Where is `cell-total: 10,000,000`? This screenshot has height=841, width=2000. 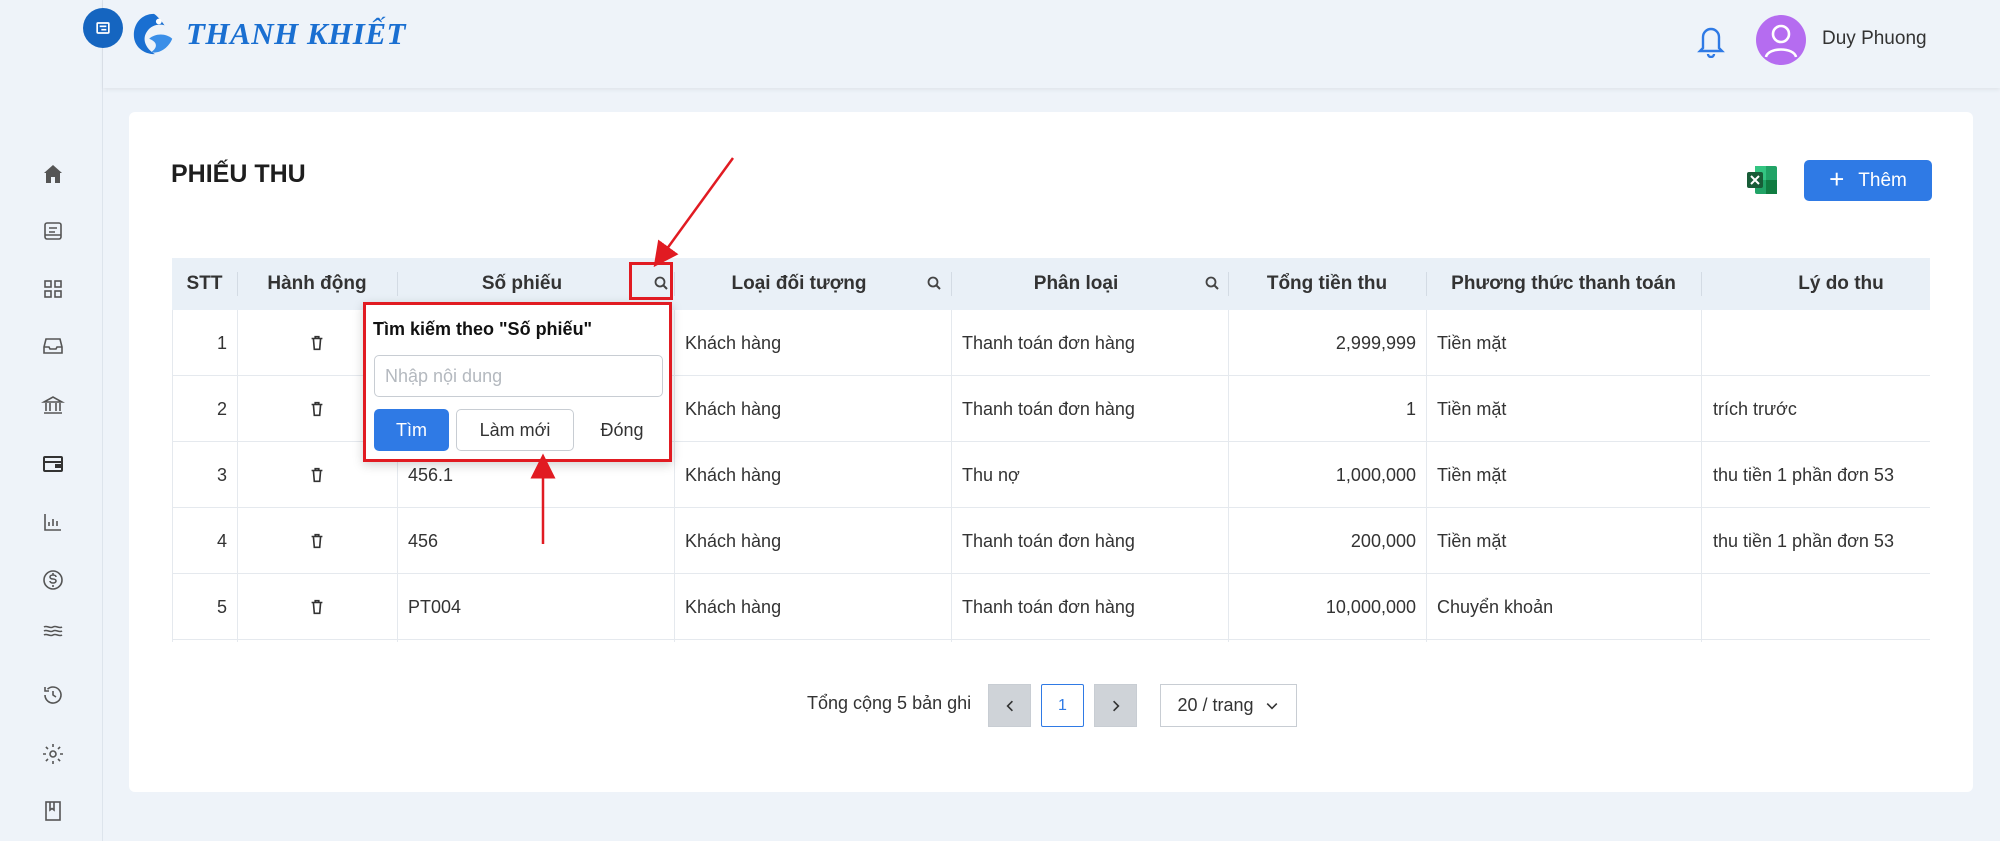 cell-total: 10,000,000 is located at coordinates (1370, 606).